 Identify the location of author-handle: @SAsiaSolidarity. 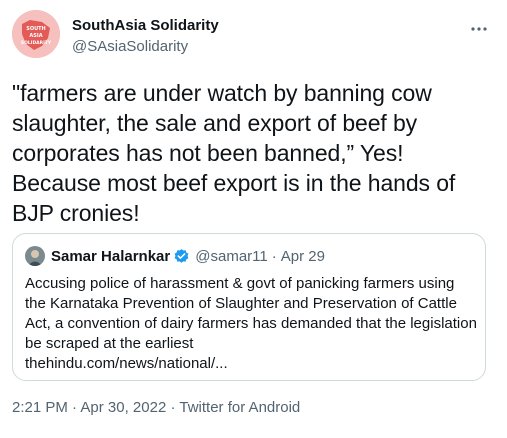
(145, 47).